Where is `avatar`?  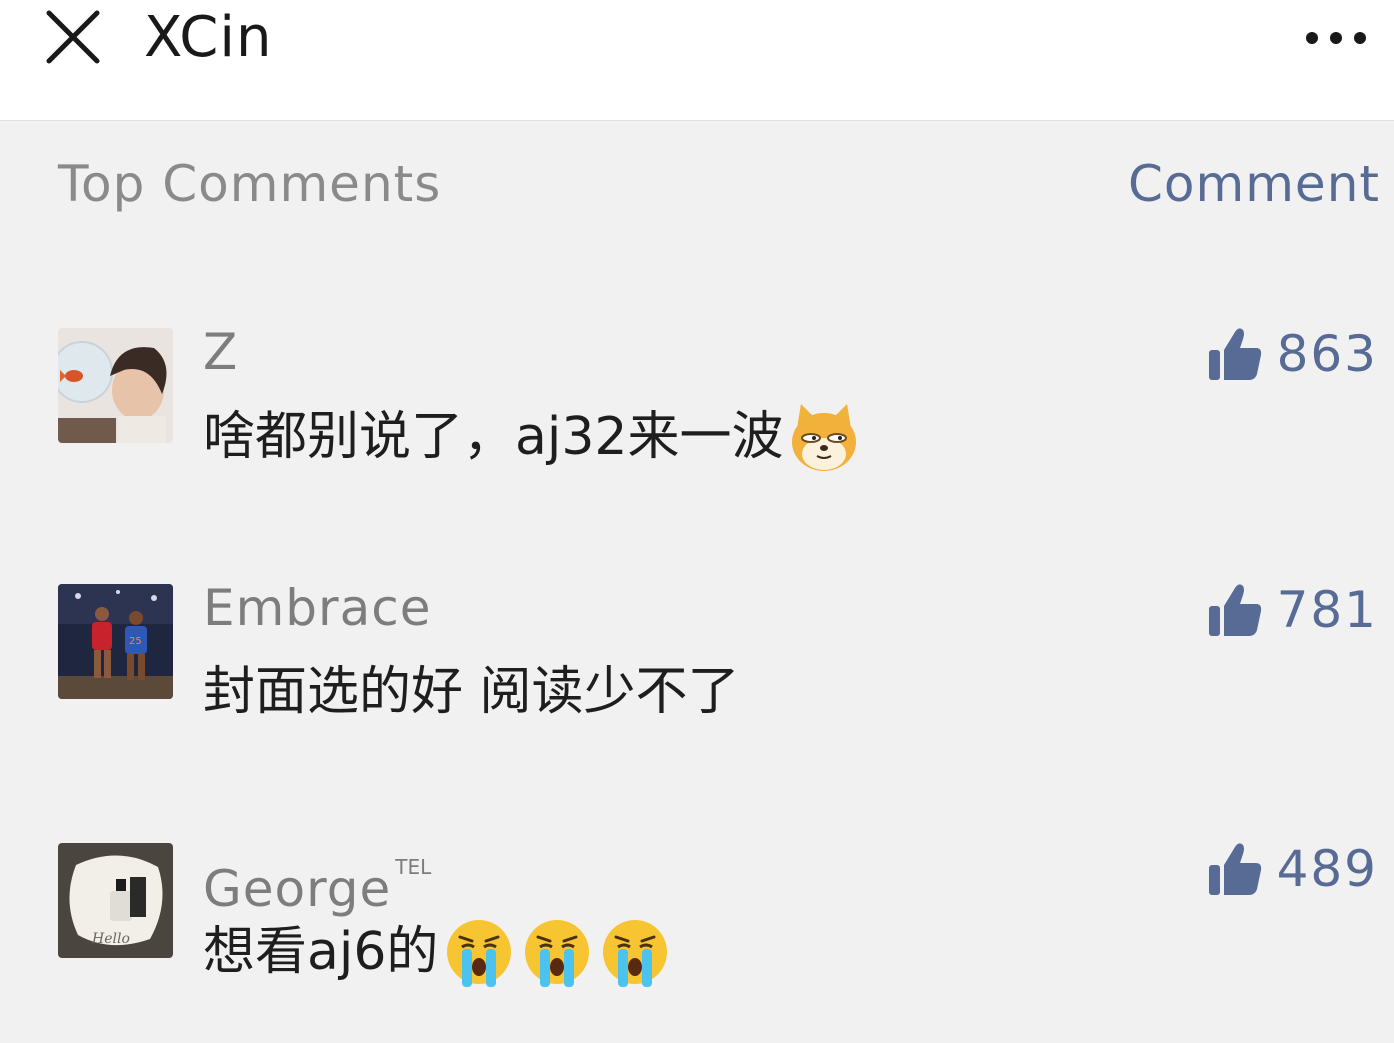 avatar is located at coordinates (115, 385).